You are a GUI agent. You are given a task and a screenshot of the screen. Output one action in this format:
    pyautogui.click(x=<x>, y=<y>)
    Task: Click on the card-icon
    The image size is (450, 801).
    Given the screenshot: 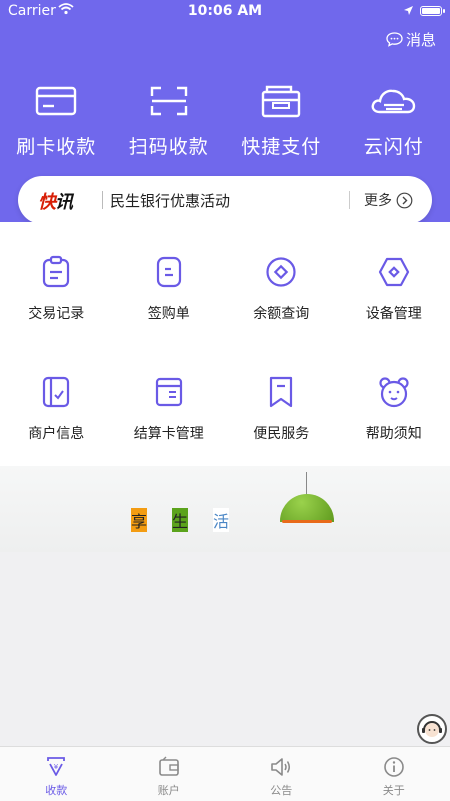 What is the action you would take?
    pyautogui.click(x=56, y=101)
    